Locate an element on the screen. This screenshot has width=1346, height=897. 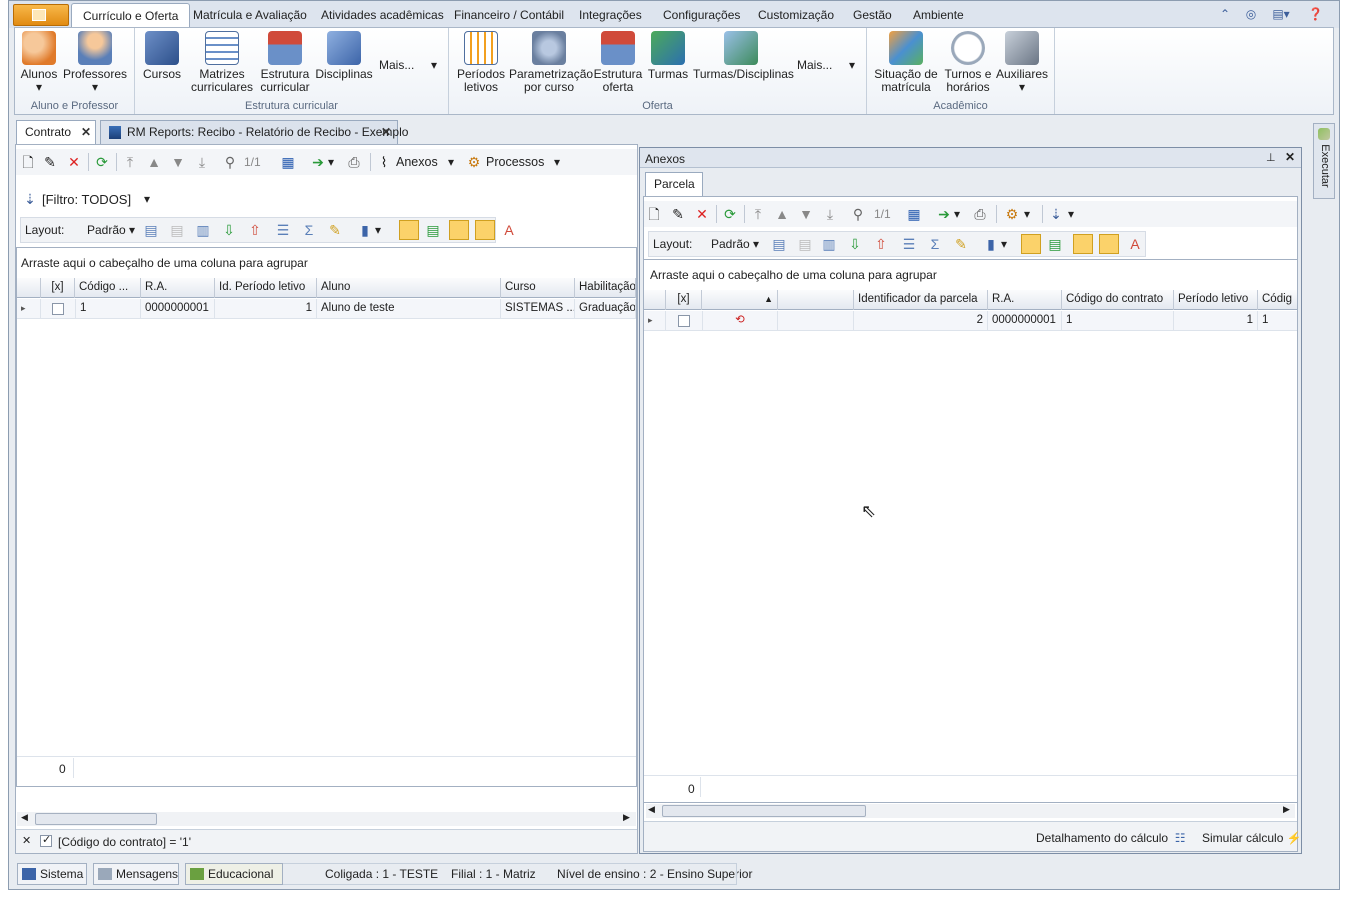
col-status: ▲ is located at coordinates (740, 300).